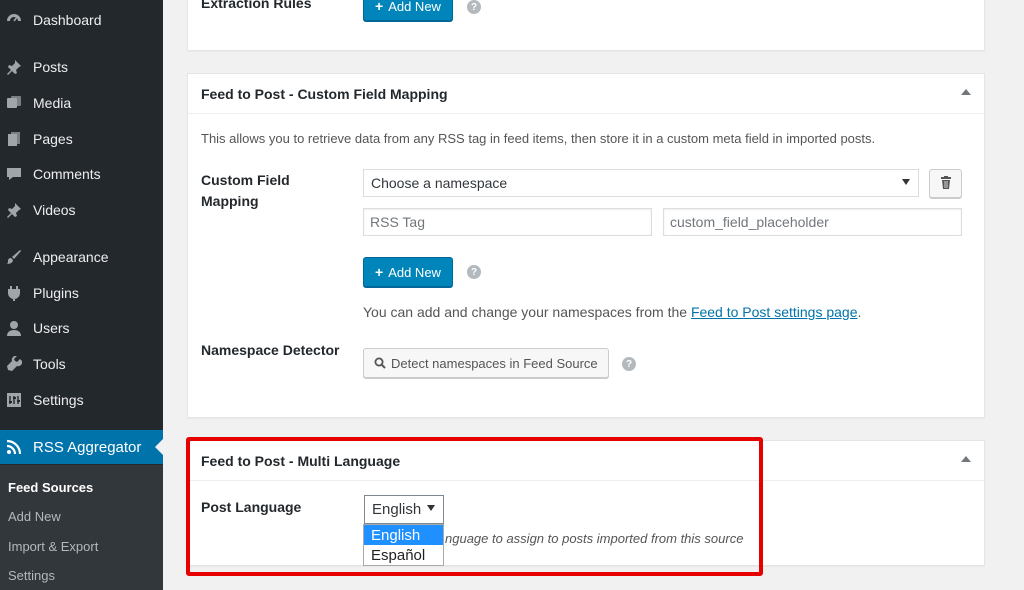 Image resolution: width=1024 pixels, height=590 pixels. I want to click on dashboard-icon, so click(14, 20).